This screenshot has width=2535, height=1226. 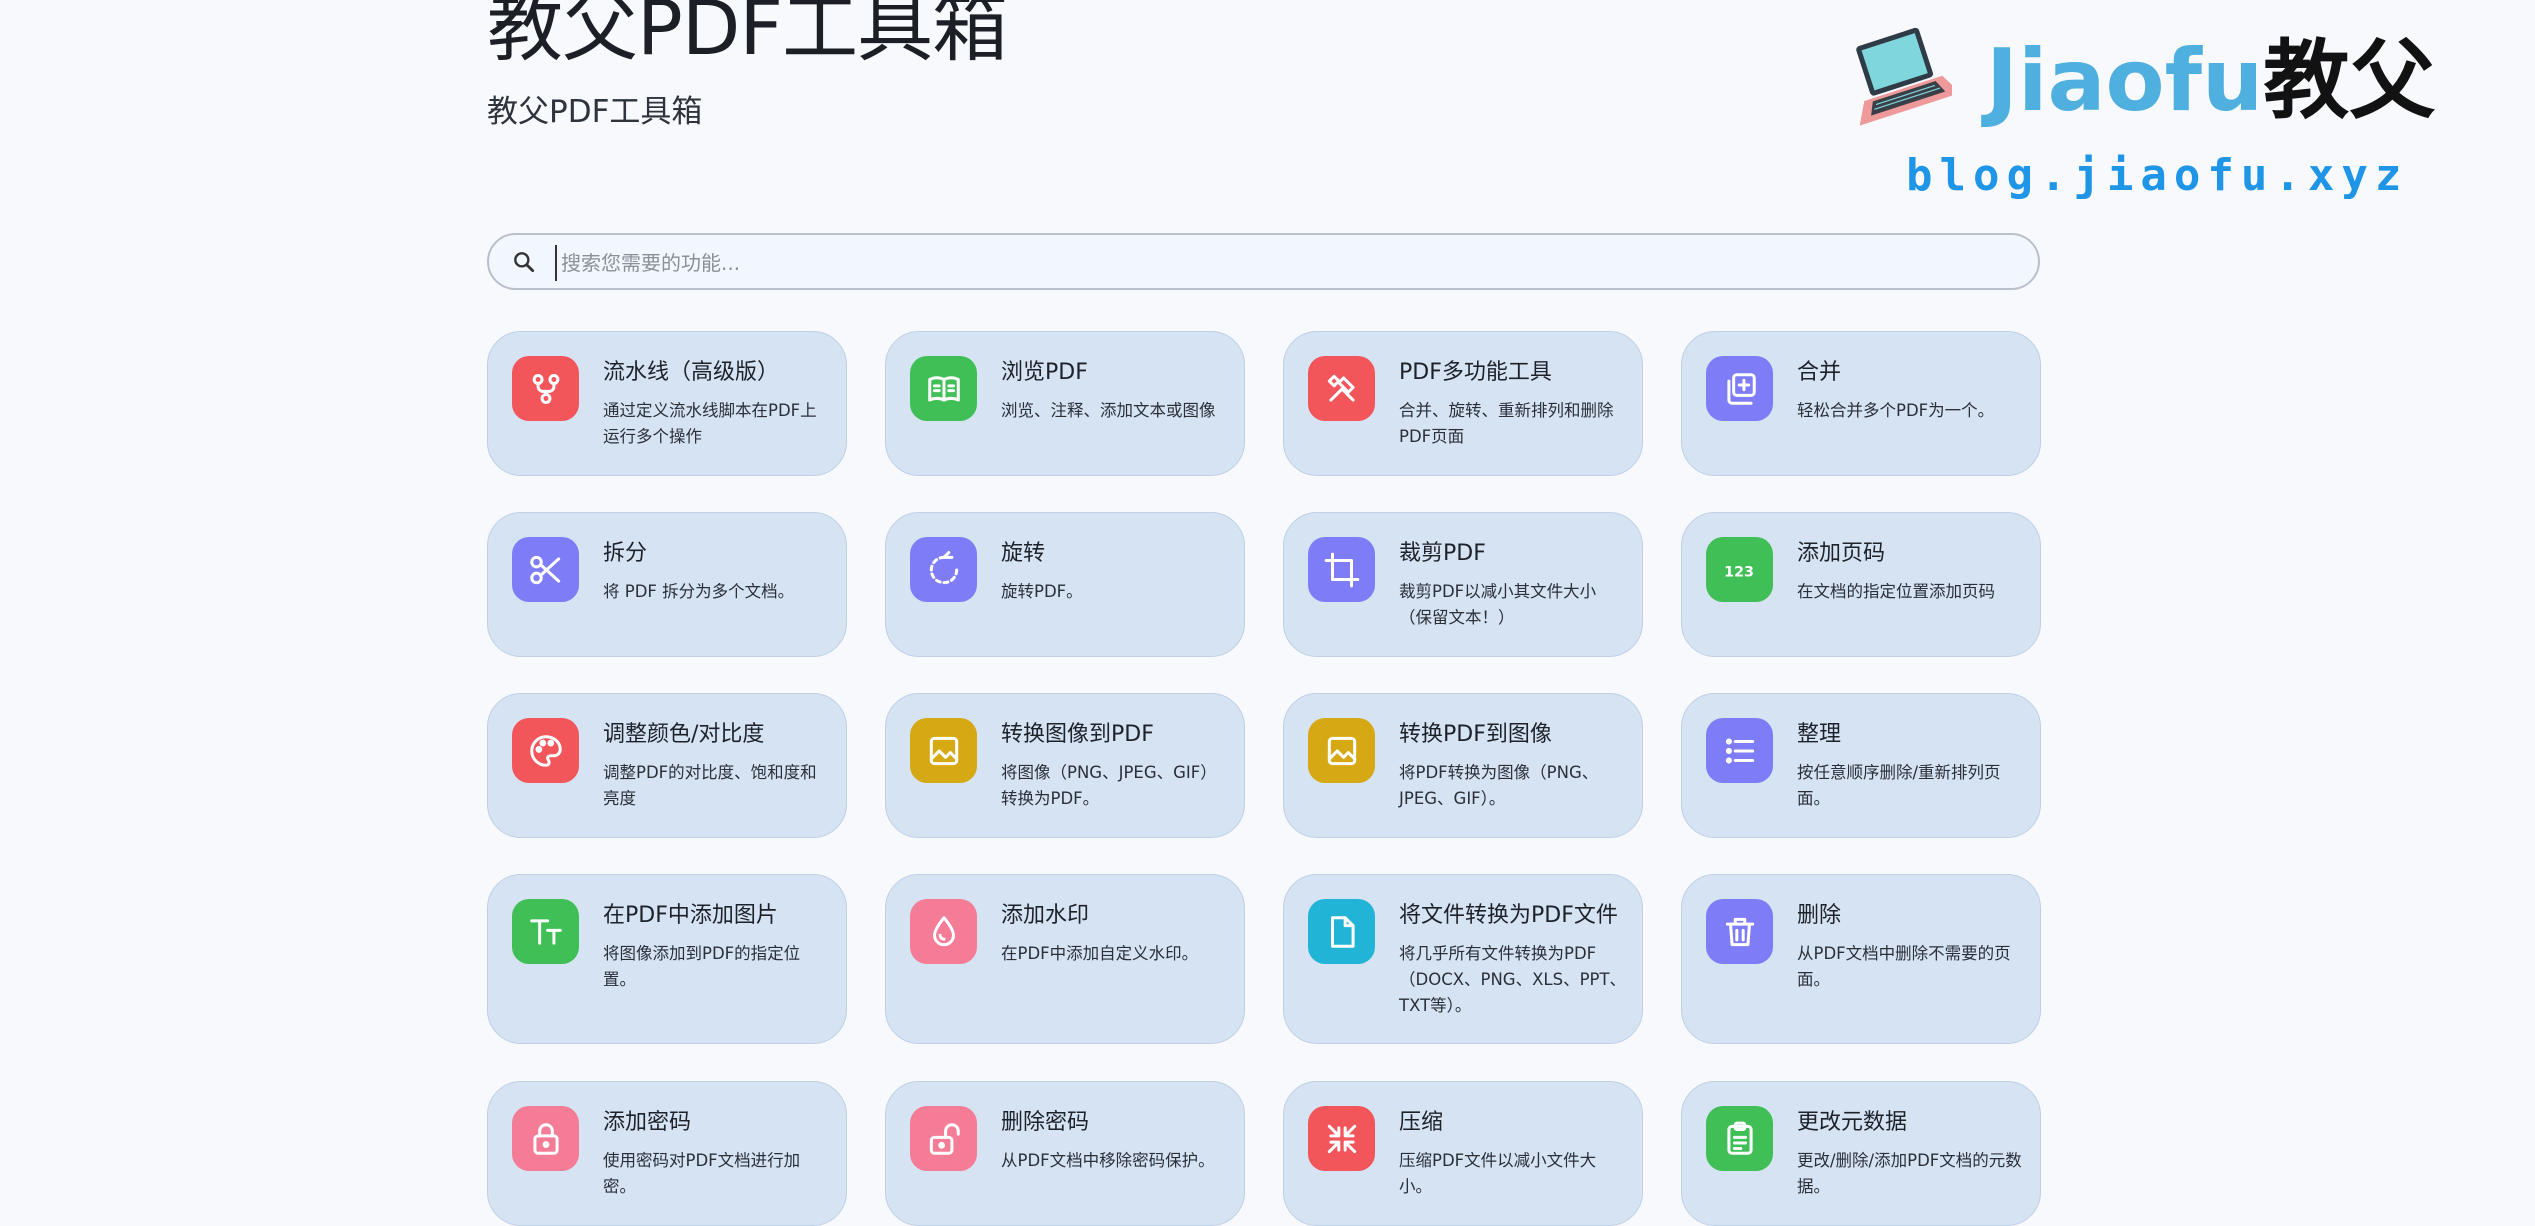 I want to click on tool-title: 转换图像到PDF, so click(x=1077, y=734).